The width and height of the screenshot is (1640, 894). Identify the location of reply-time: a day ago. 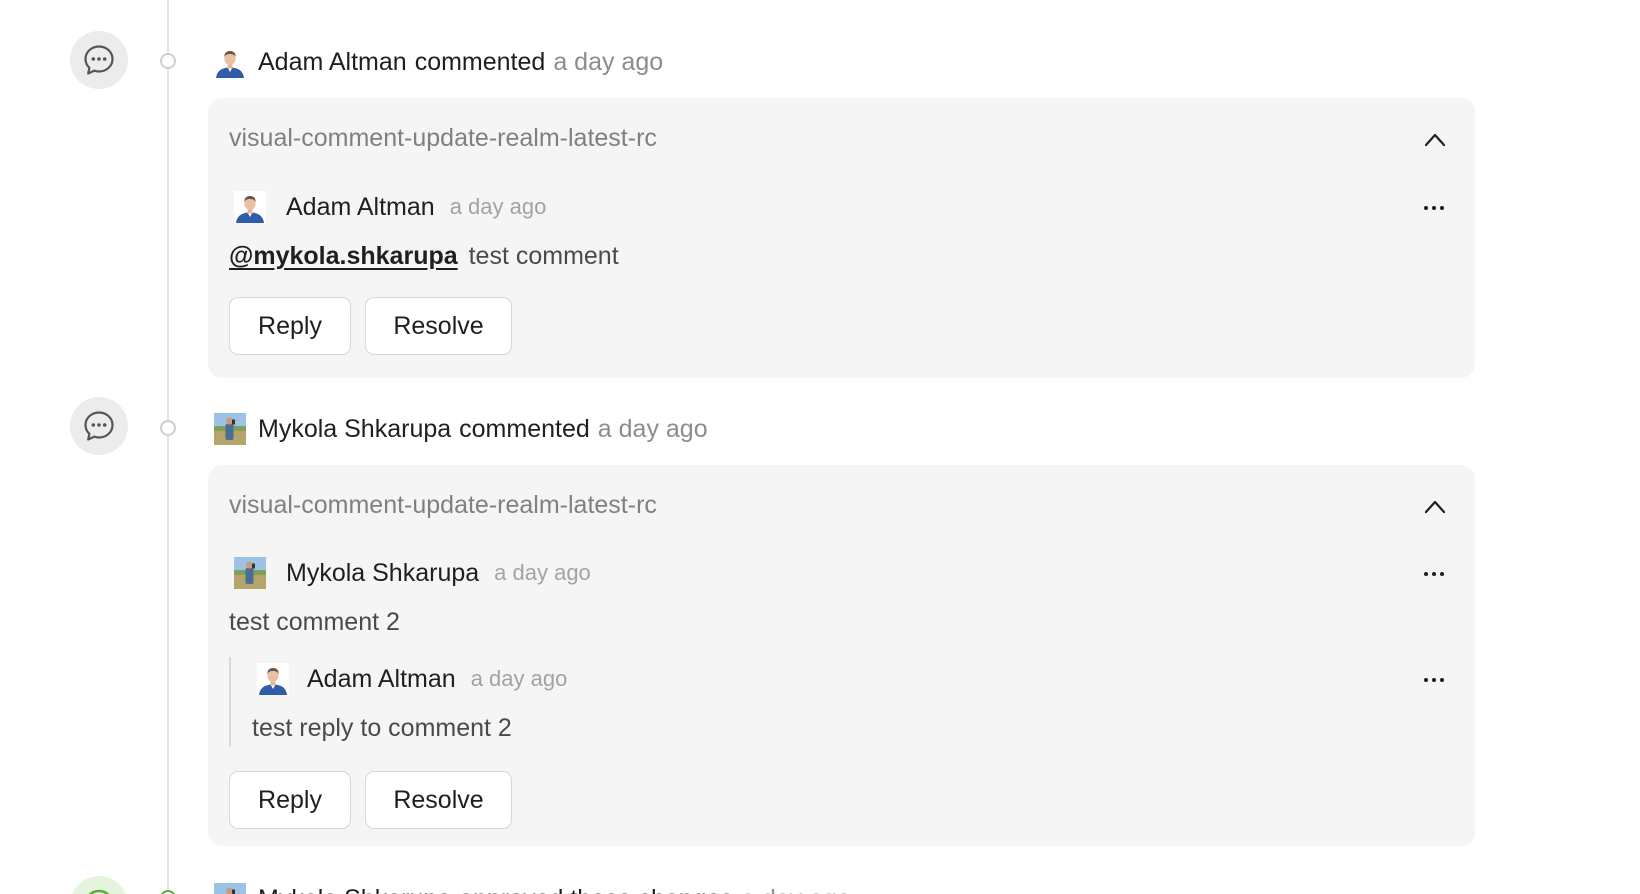
(519, 678).